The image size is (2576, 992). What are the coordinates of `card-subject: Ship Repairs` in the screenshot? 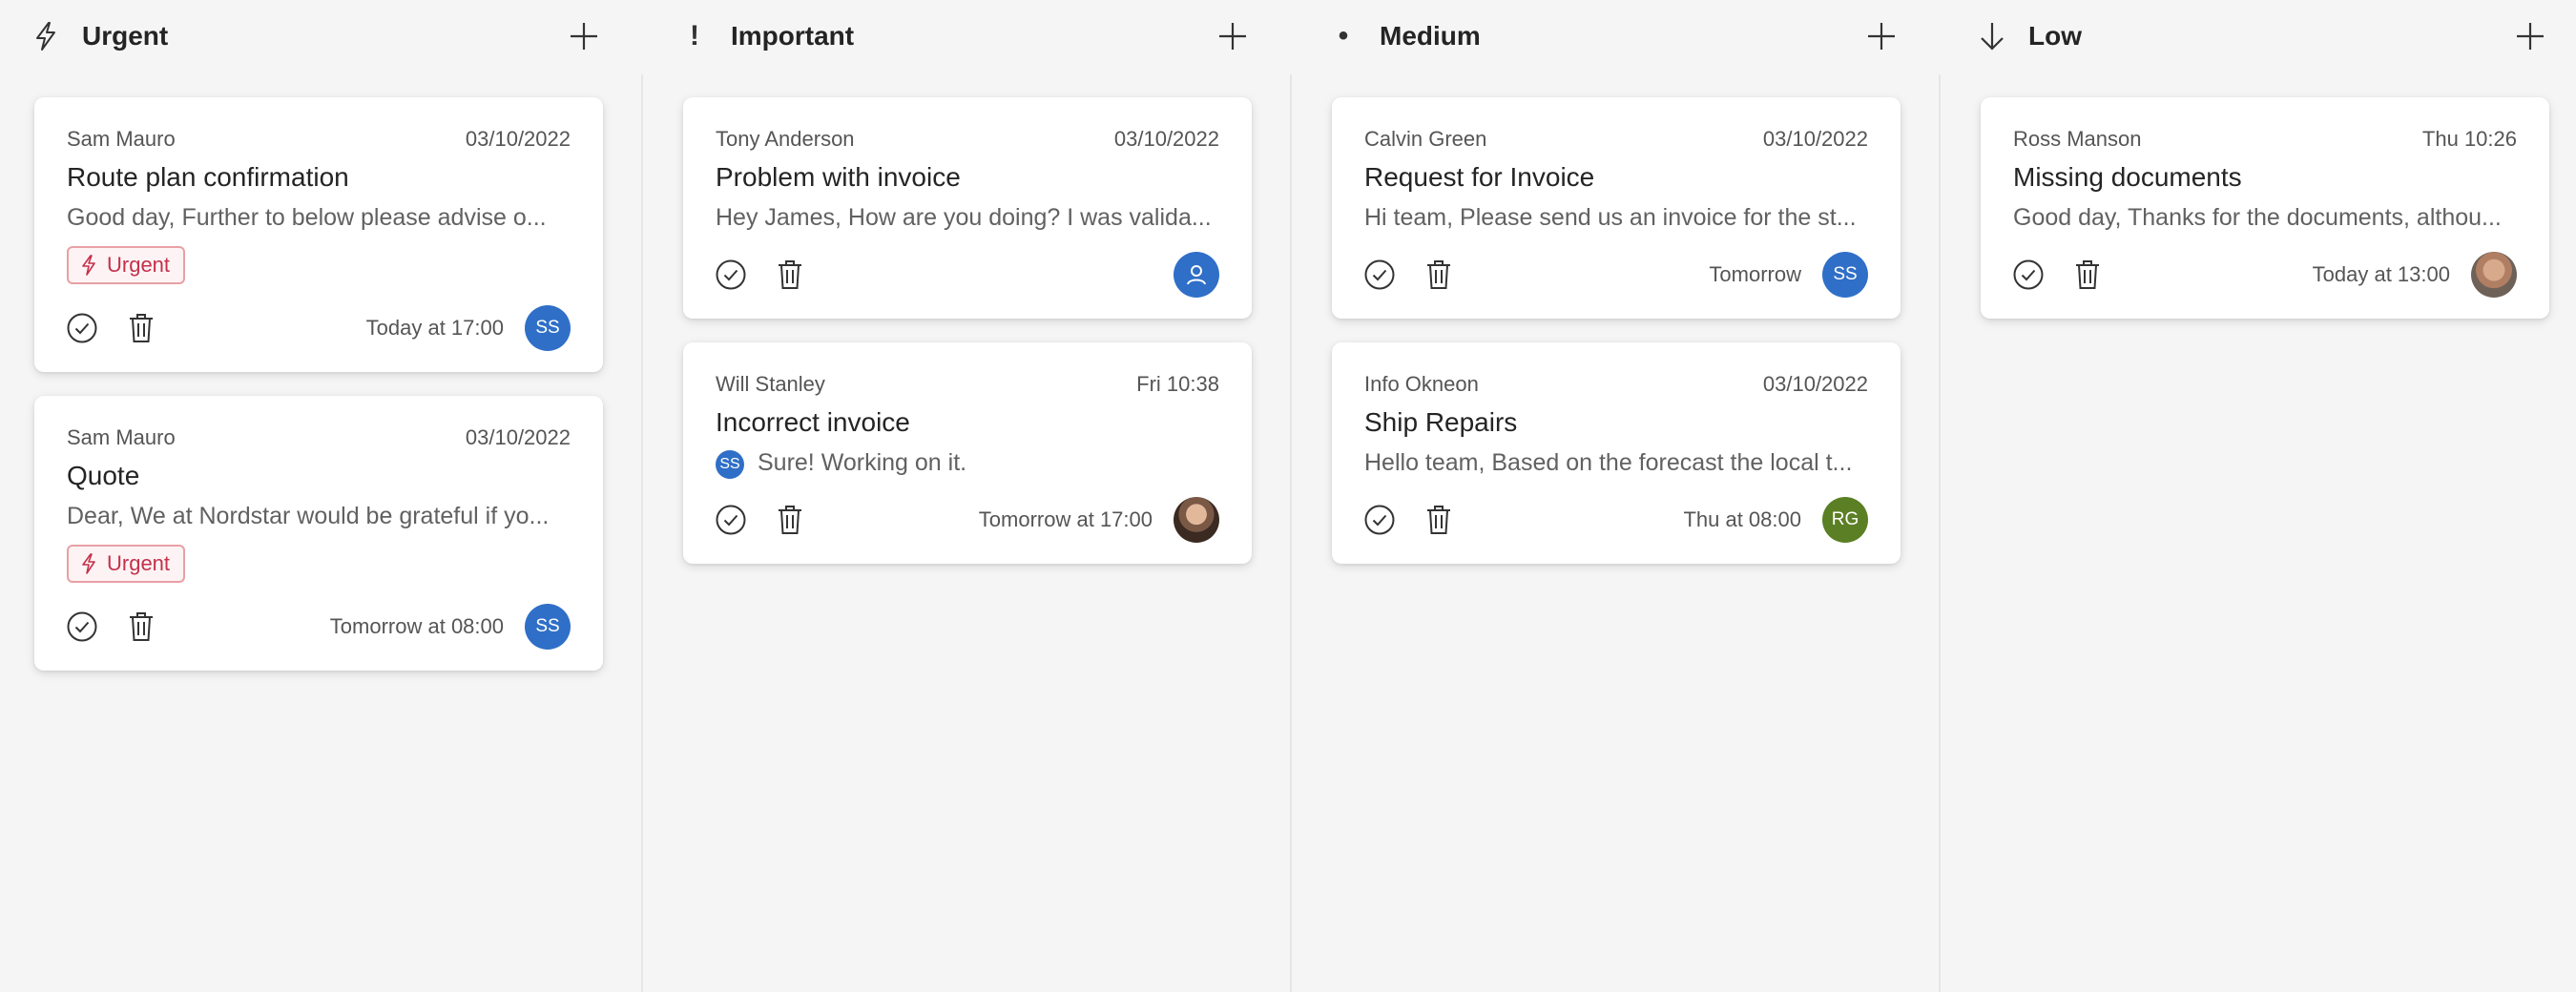 It's located at (1441, 422).